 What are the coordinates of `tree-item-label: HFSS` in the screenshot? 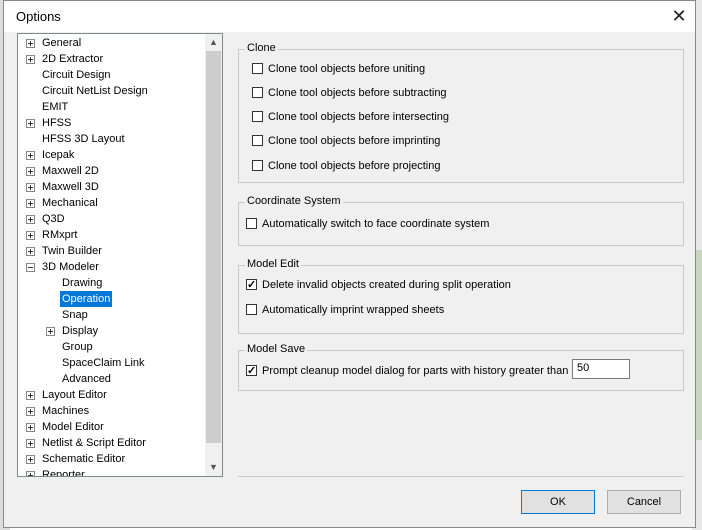 It's located at (57, 123).